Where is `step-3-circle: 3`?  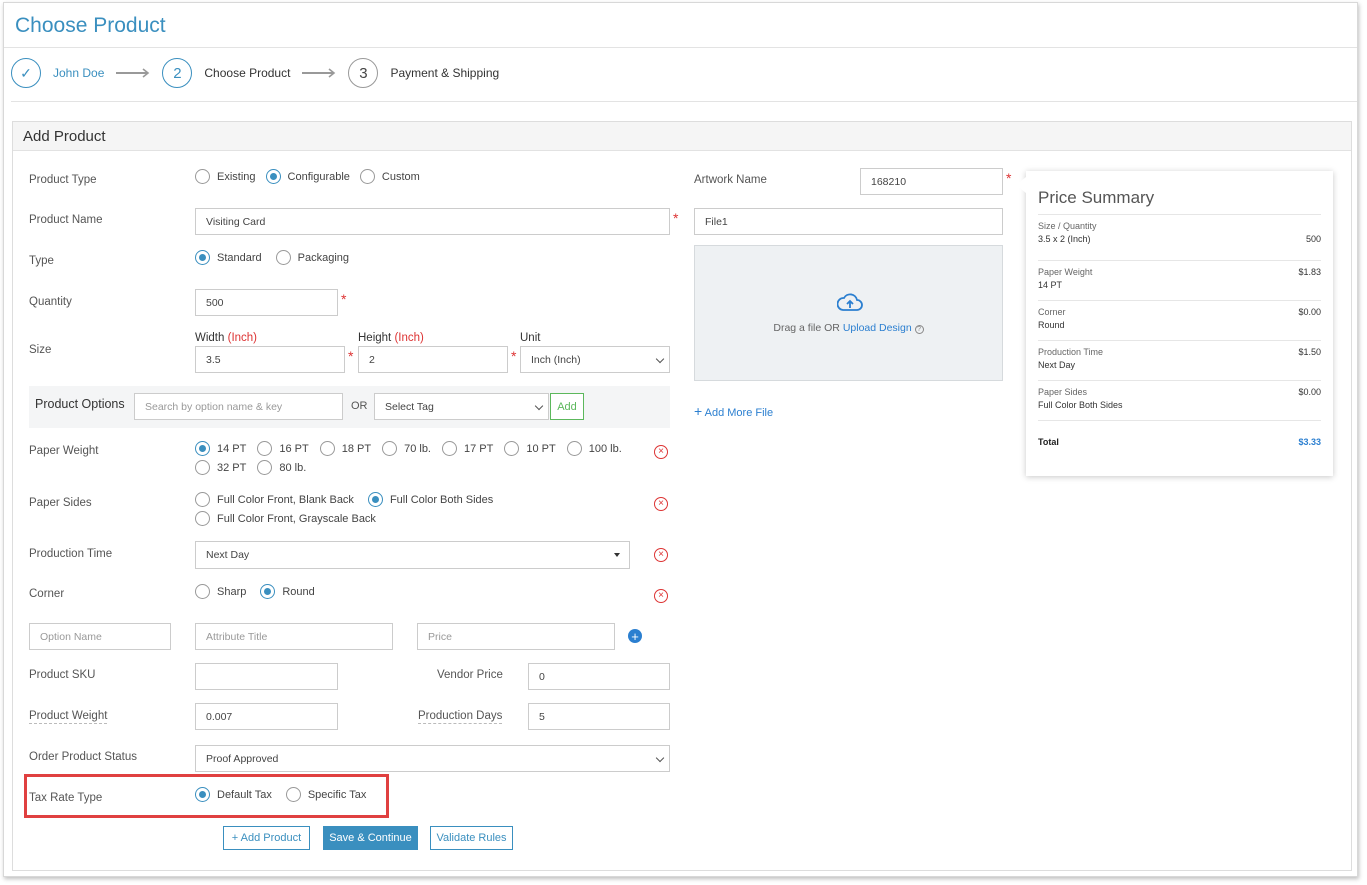 step-3-circle: 3 is located at coordinates (363, 73).